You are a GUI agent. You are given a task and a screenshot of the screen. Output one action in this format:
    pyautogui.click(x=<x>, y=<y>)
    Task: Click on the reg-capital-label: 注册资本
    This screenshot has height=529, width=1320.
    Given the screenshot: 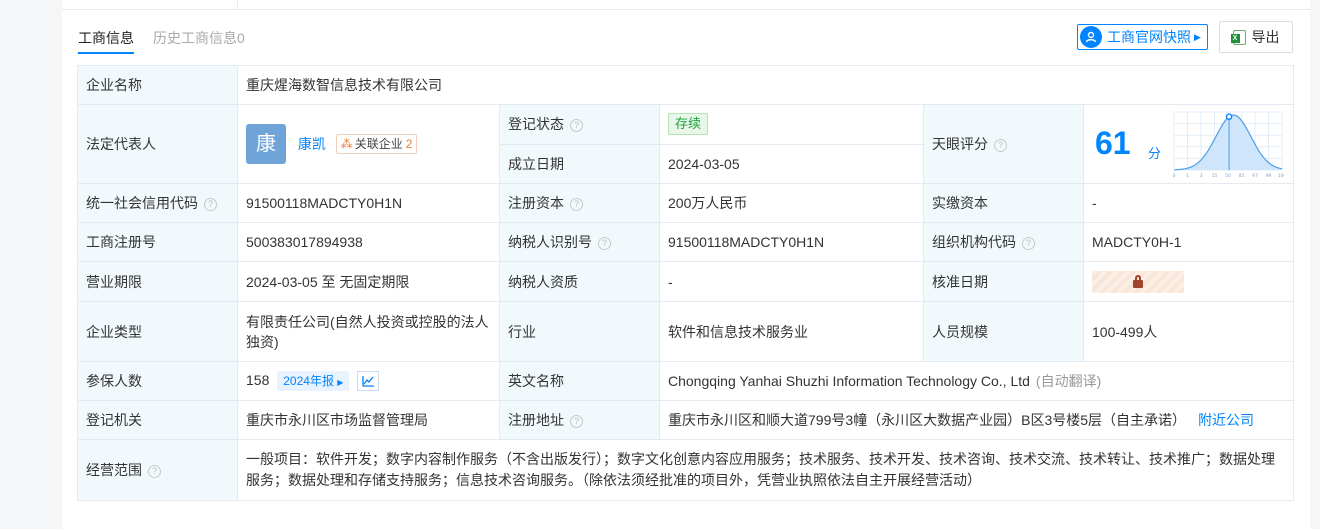 What is the action you would take?
    pyautogui.click(x=536, y=203)
    